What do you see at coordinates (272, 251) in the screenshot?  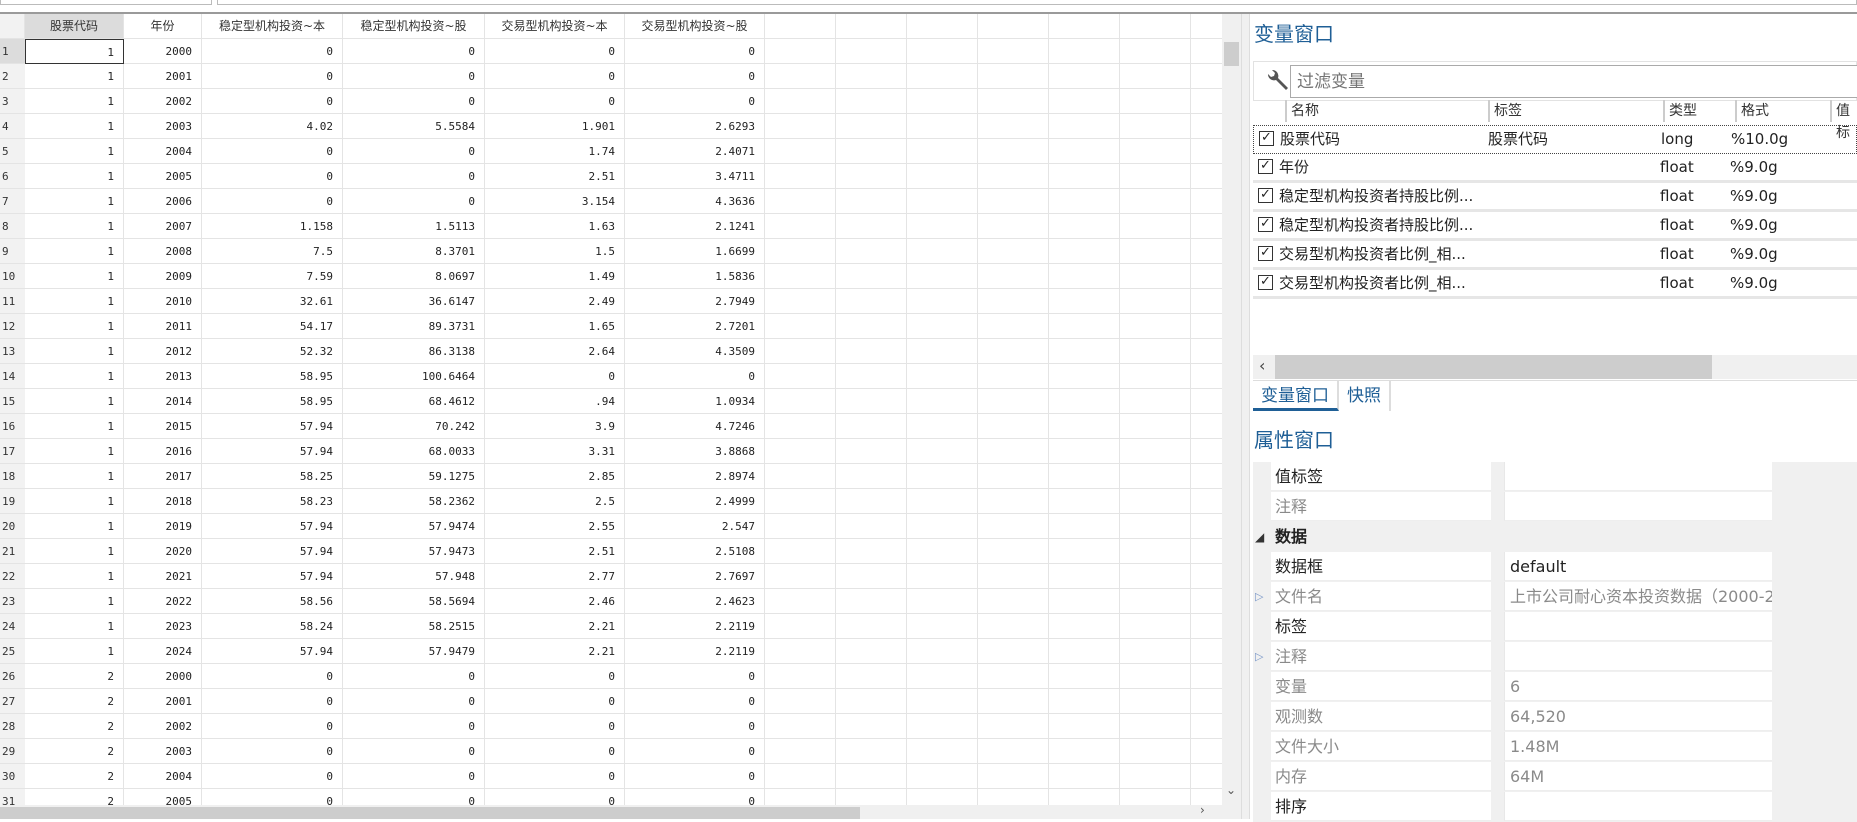 I see `table-cell: 7.5` at bounding box center [272, 251].